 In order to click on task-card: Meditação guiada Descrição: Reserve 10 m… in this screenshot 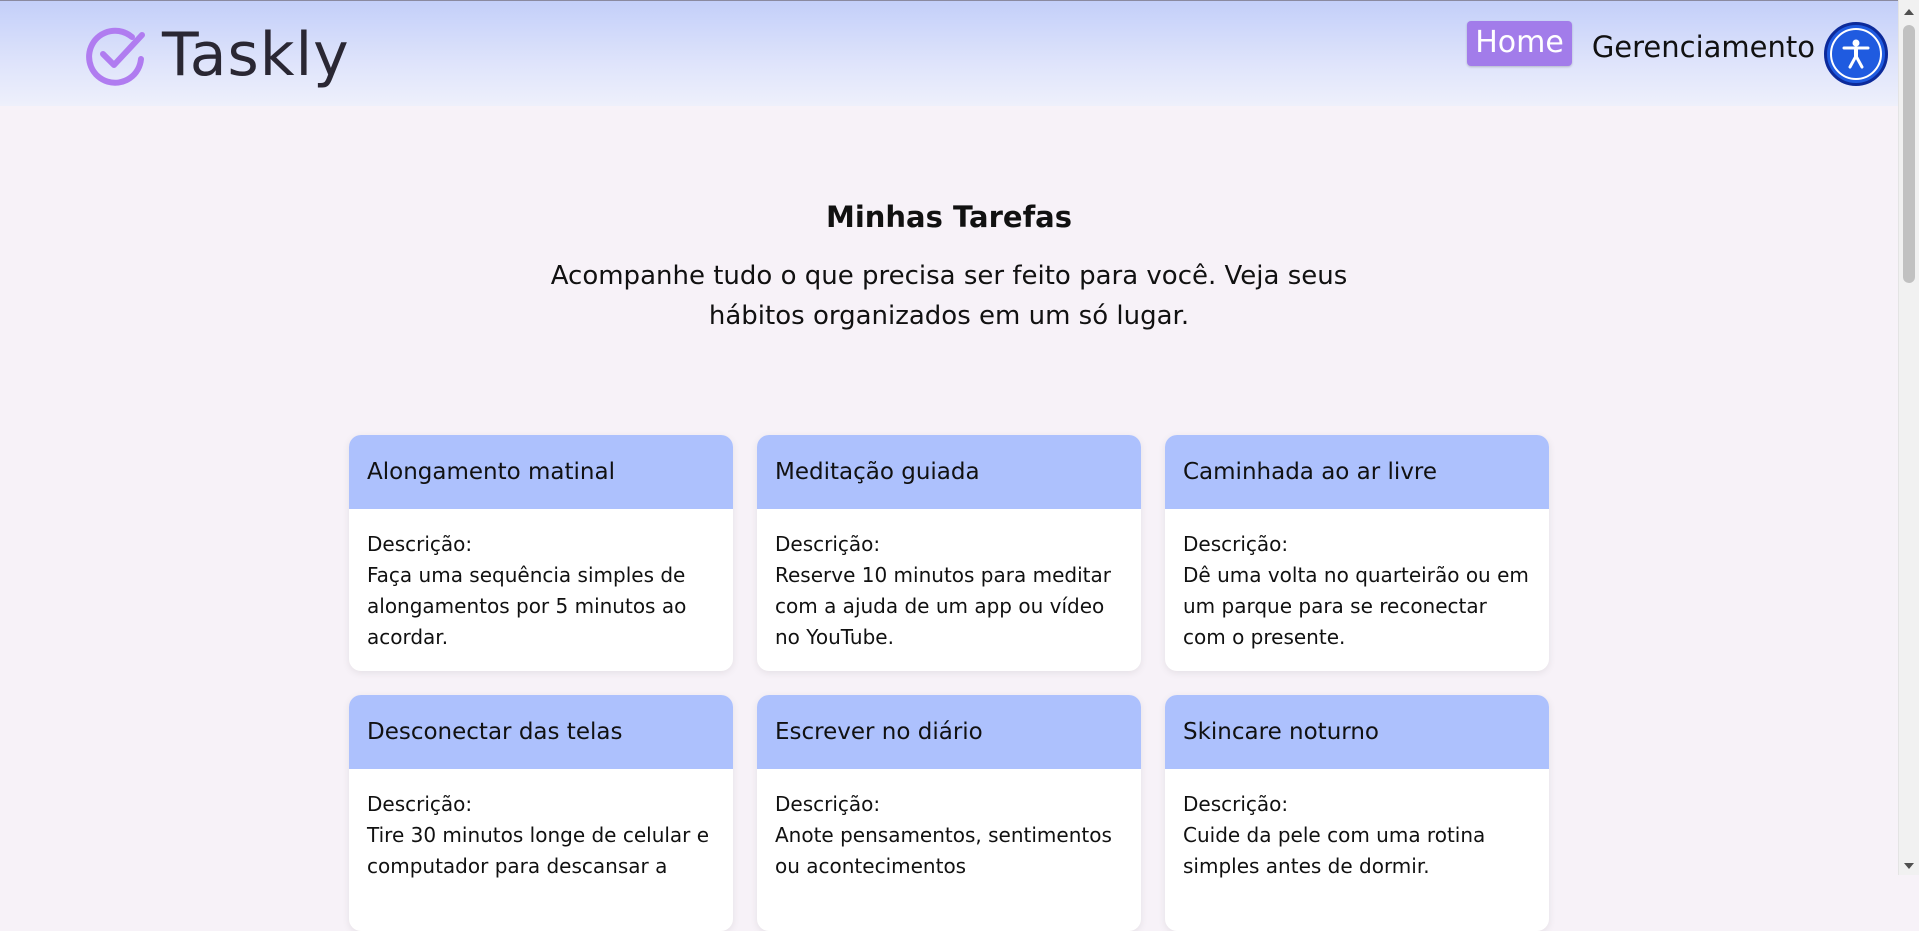, I will do `click(949, 553)`.